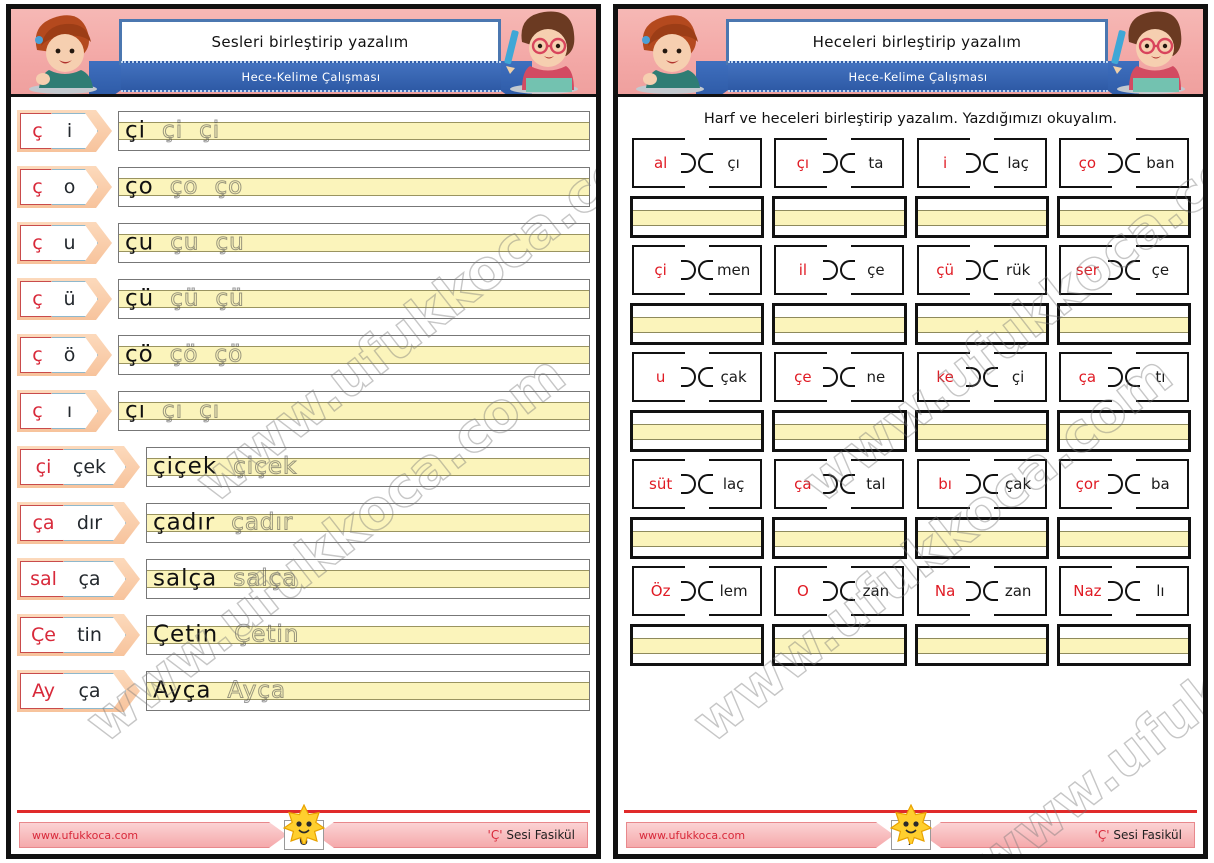 This screenshot has width=1214, height=863. I want to click on puzzle-pair: süt laç, so click(697, 484).